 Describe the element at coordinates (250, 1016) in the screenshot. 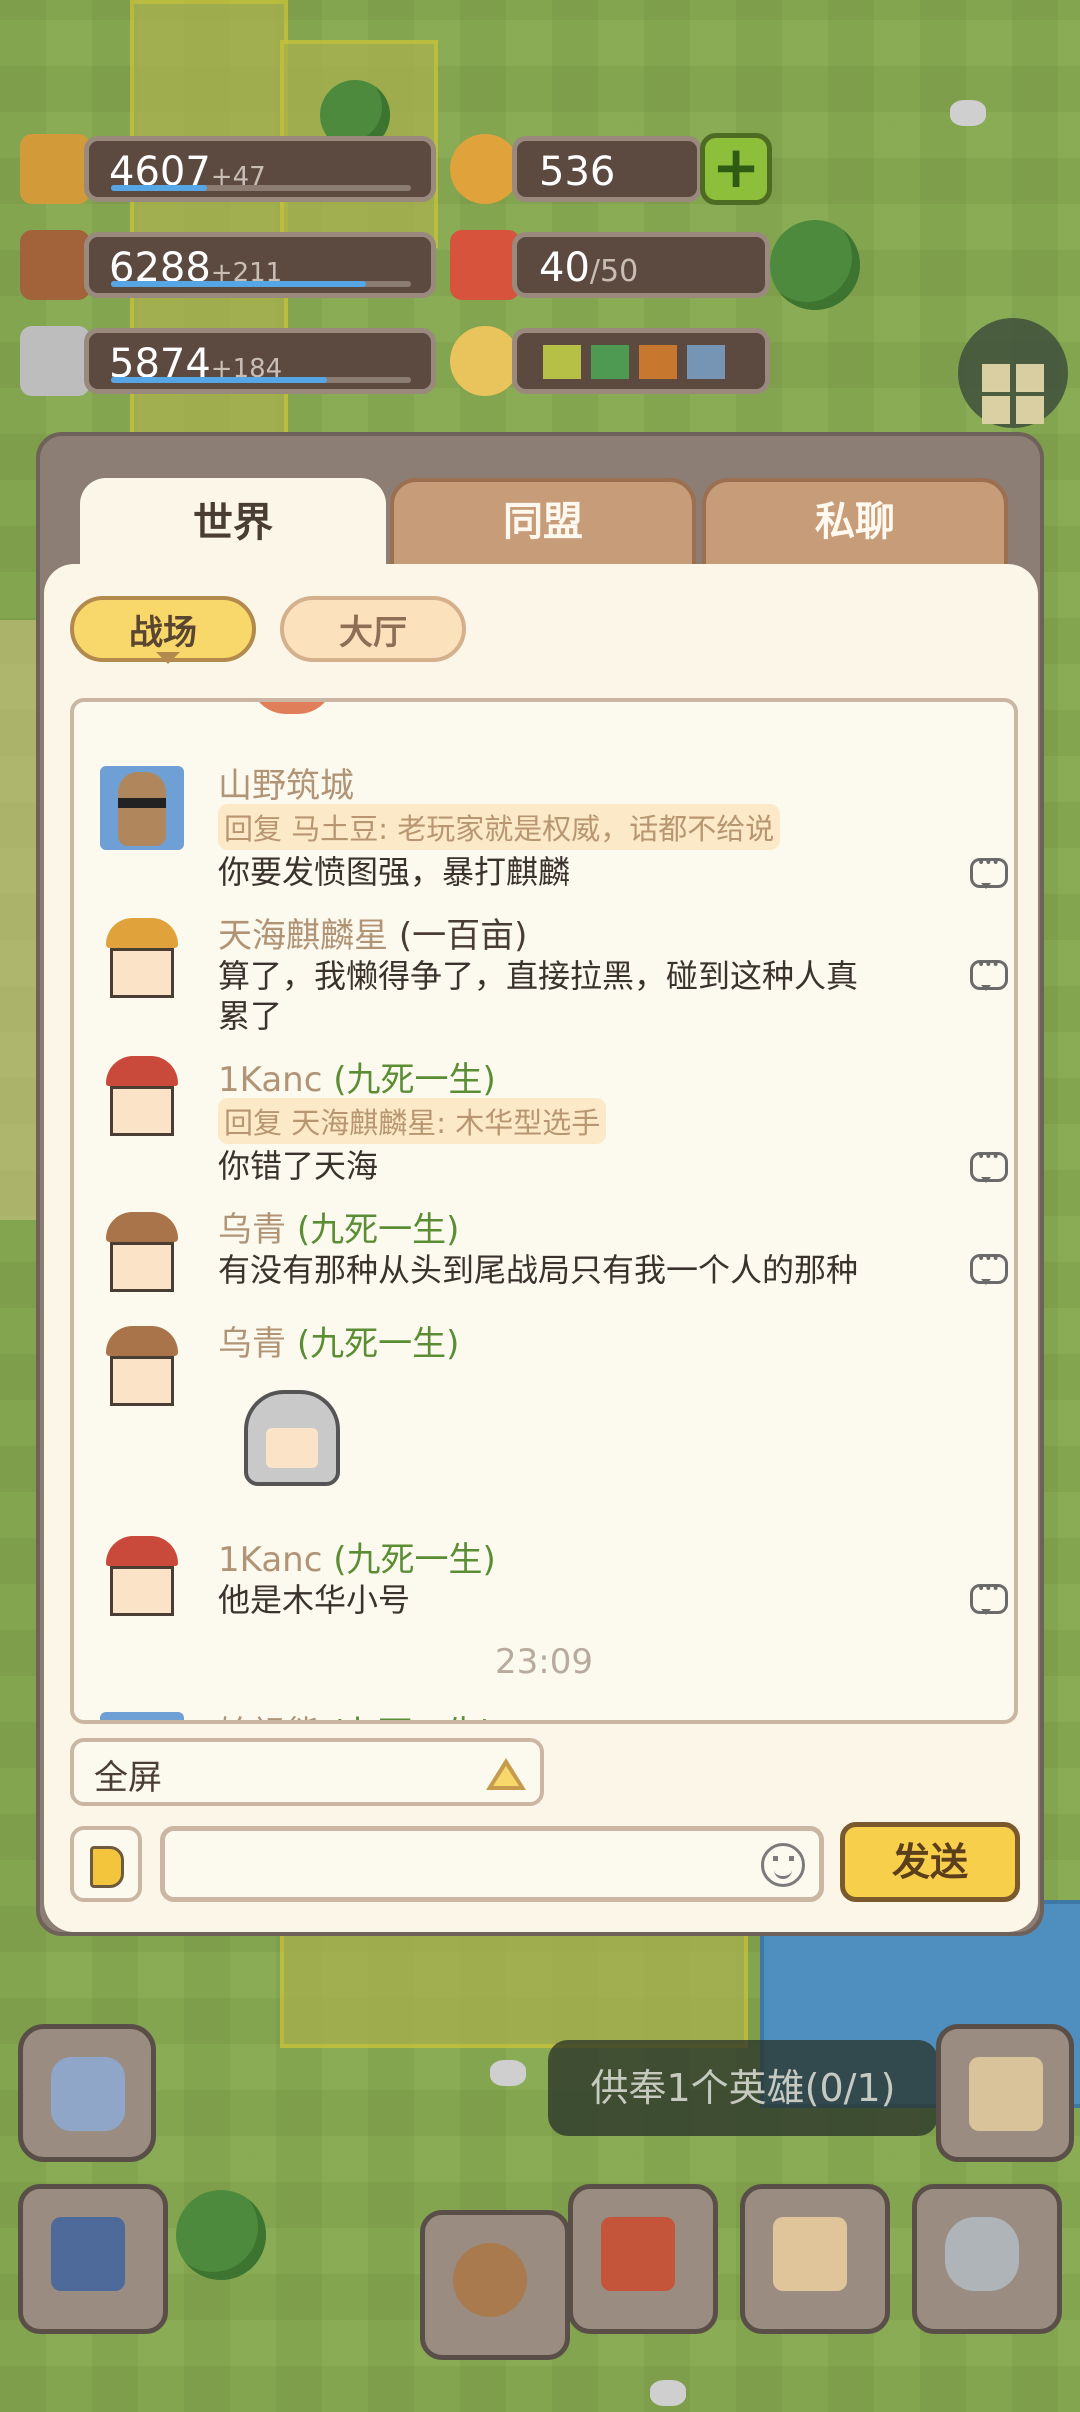

I see `message-text-line2: 累了` at that location.